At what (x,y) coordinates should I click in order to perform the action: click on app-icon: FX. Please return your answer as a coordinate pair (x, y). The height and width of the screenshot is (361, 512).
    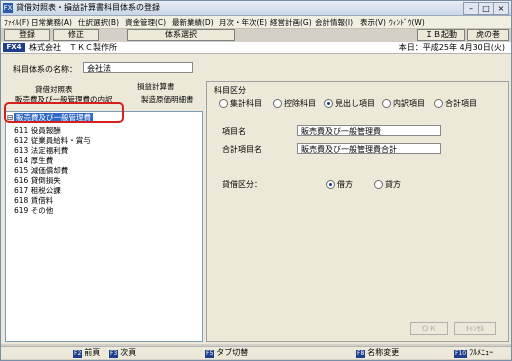
    Looking at the image, I should click on (8, 8).